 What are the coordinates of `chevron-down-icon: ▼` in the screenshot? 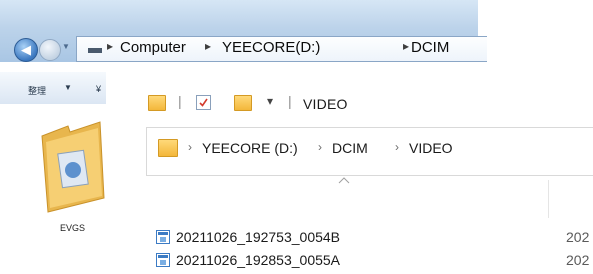 It's located at (68, 87).